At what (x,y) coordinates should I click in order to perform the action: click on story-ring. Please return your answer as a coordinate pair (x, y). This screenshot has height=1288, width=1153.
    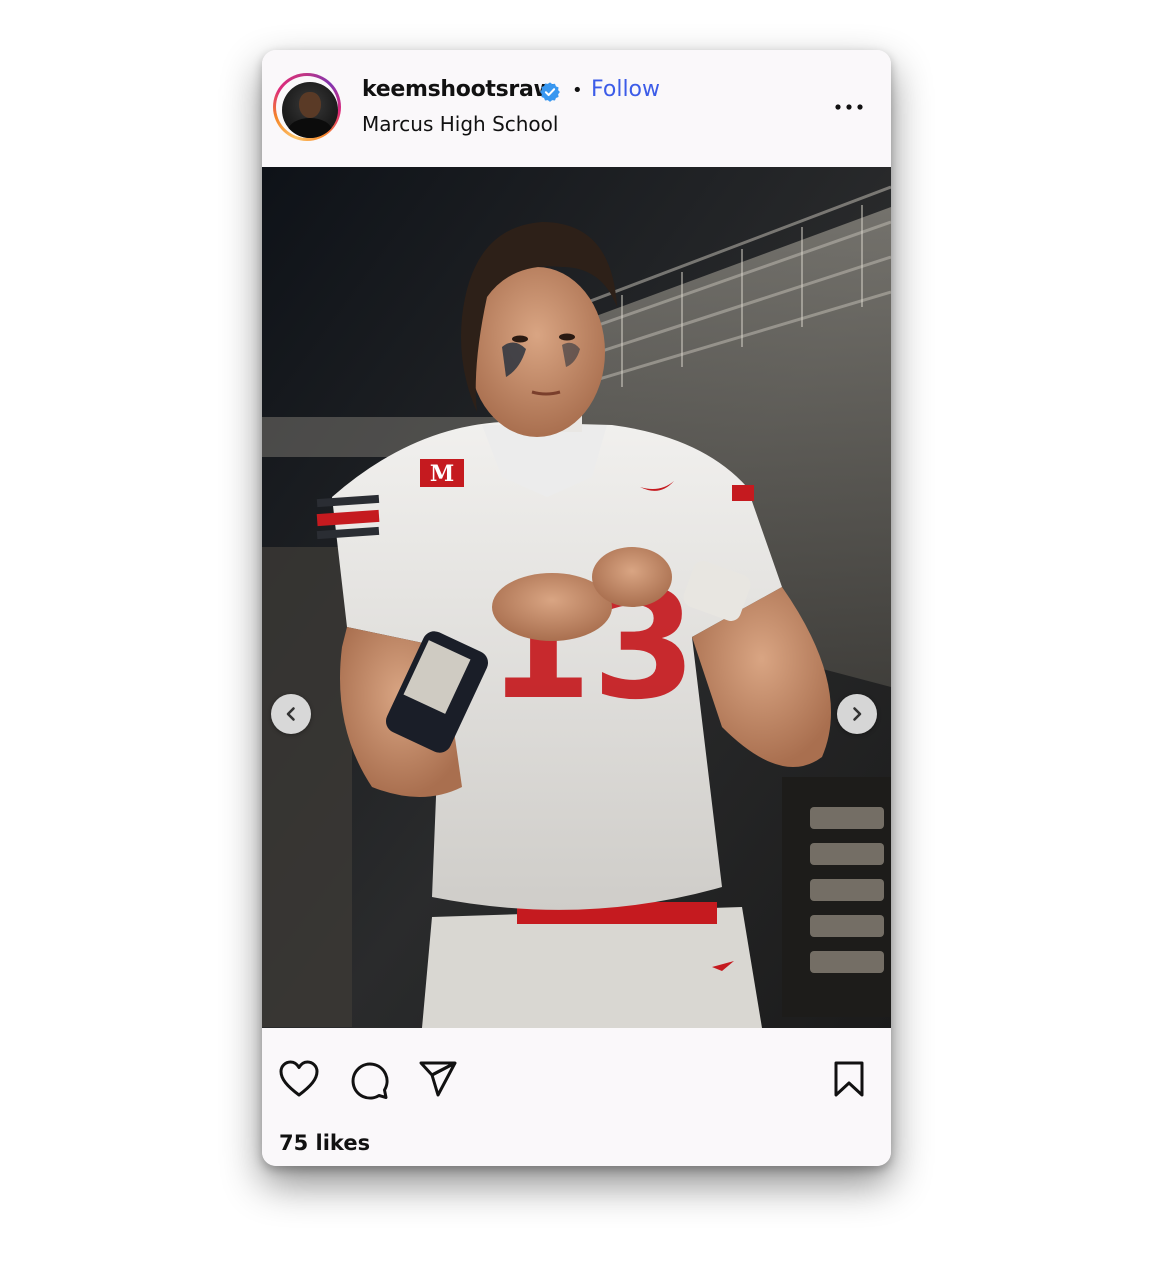
    Looking at the image, I should click on (307, 107).